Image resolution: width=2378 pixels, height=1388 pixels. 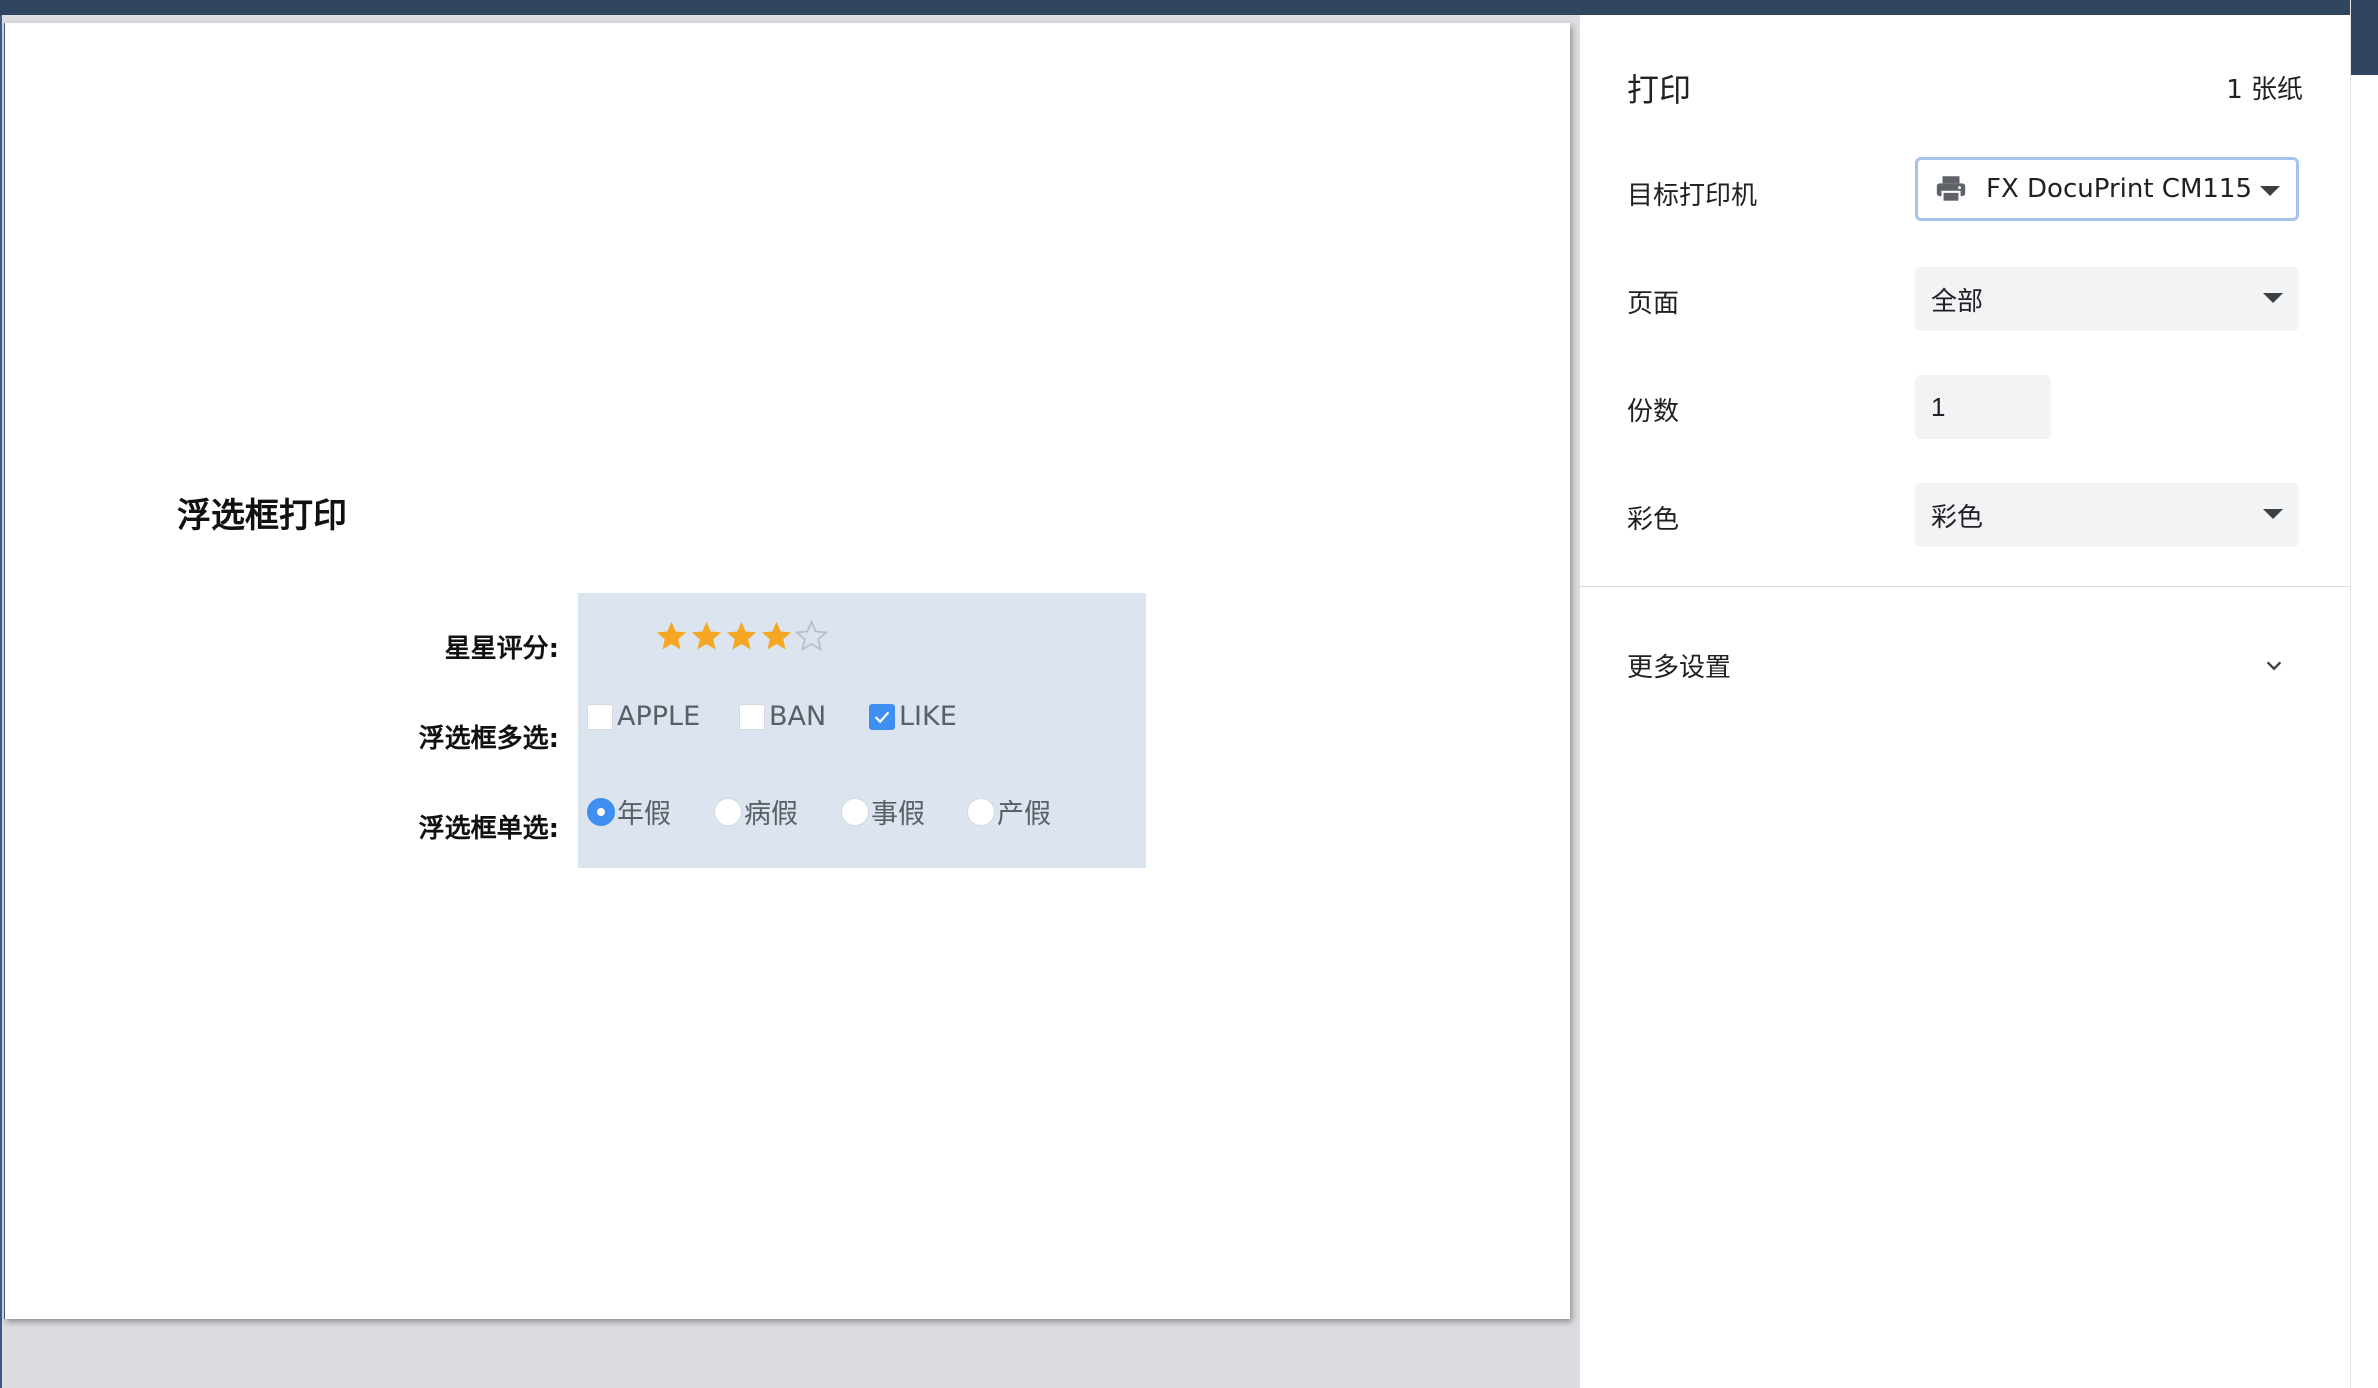 What do you see at coordinates (2107, 299) in the screenshot?
I see `pages-select: 全部` at bounding box center [2107, 299].